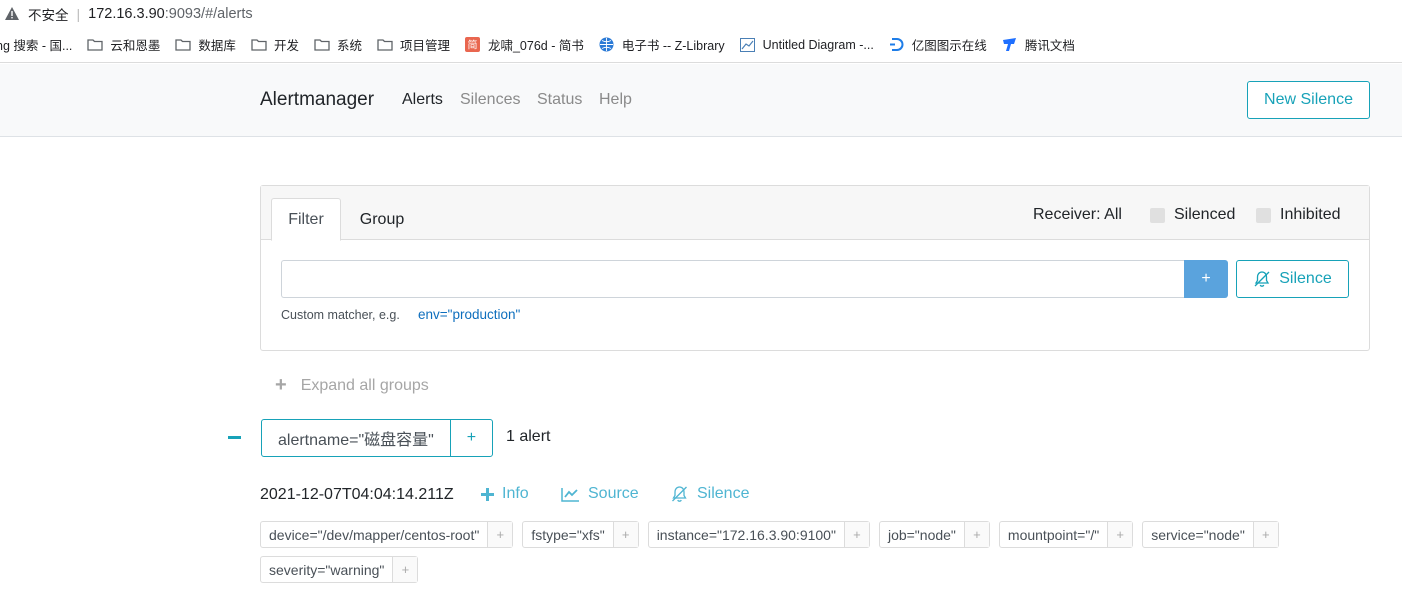  I want to click on edraw-icon, so click(897, 45).